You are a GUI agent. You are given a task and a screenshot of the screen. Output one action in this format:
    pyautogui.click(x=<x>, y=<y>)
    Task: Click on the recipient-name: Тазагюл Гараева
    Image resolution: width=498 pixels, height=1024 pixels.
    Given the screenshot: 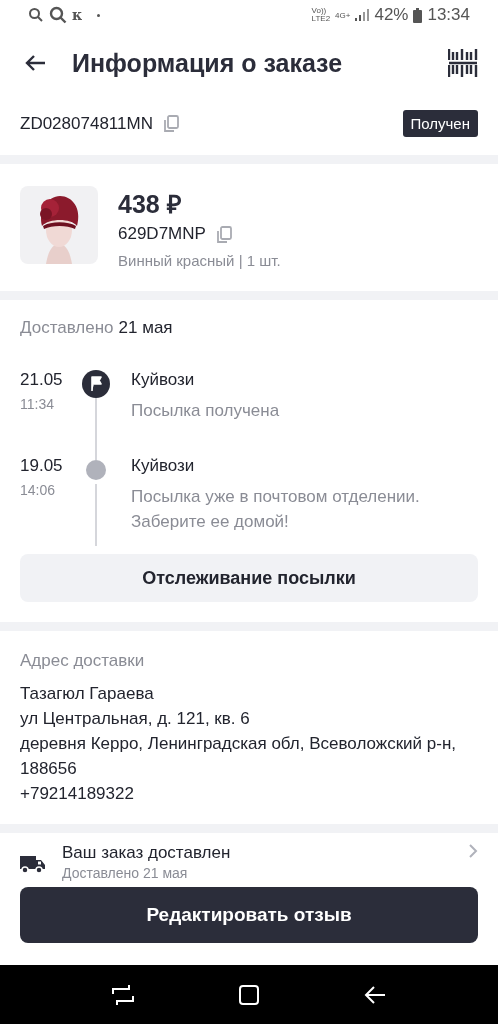 What is the action you would take?
    pyautogui.click(x=87, y=694)
    